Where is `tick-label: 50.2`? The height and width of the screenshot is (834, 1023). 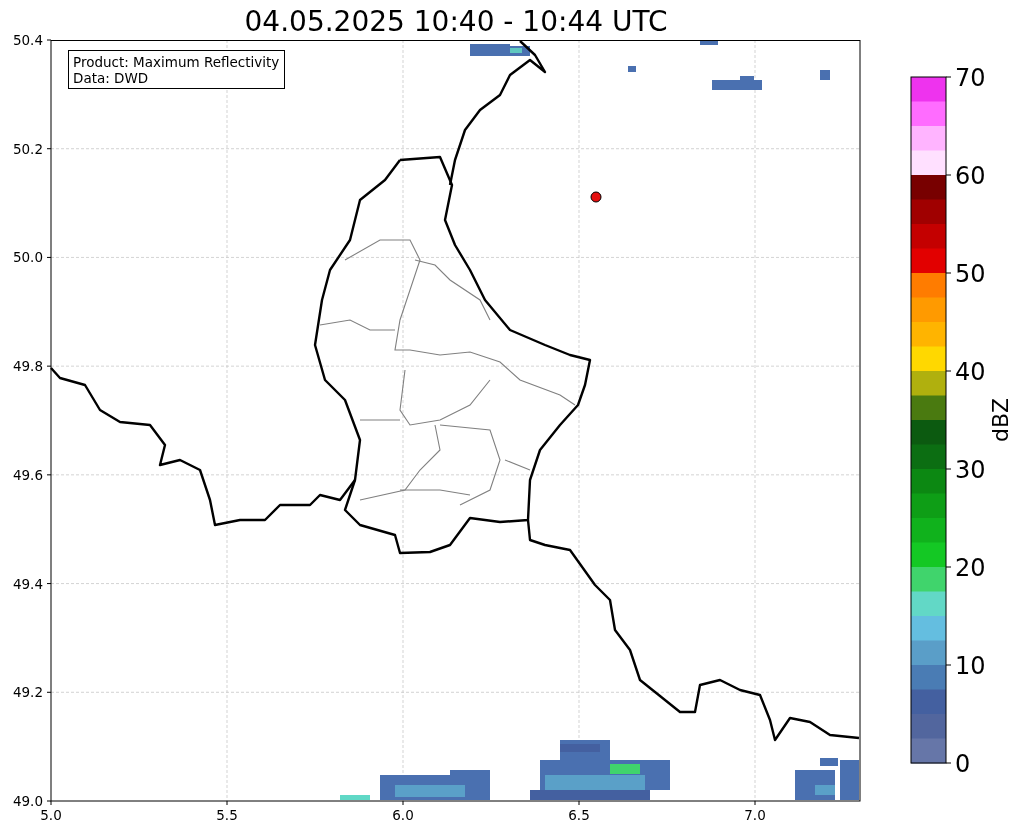
tick-label: 50.2 is located at coordinates (27, 148).